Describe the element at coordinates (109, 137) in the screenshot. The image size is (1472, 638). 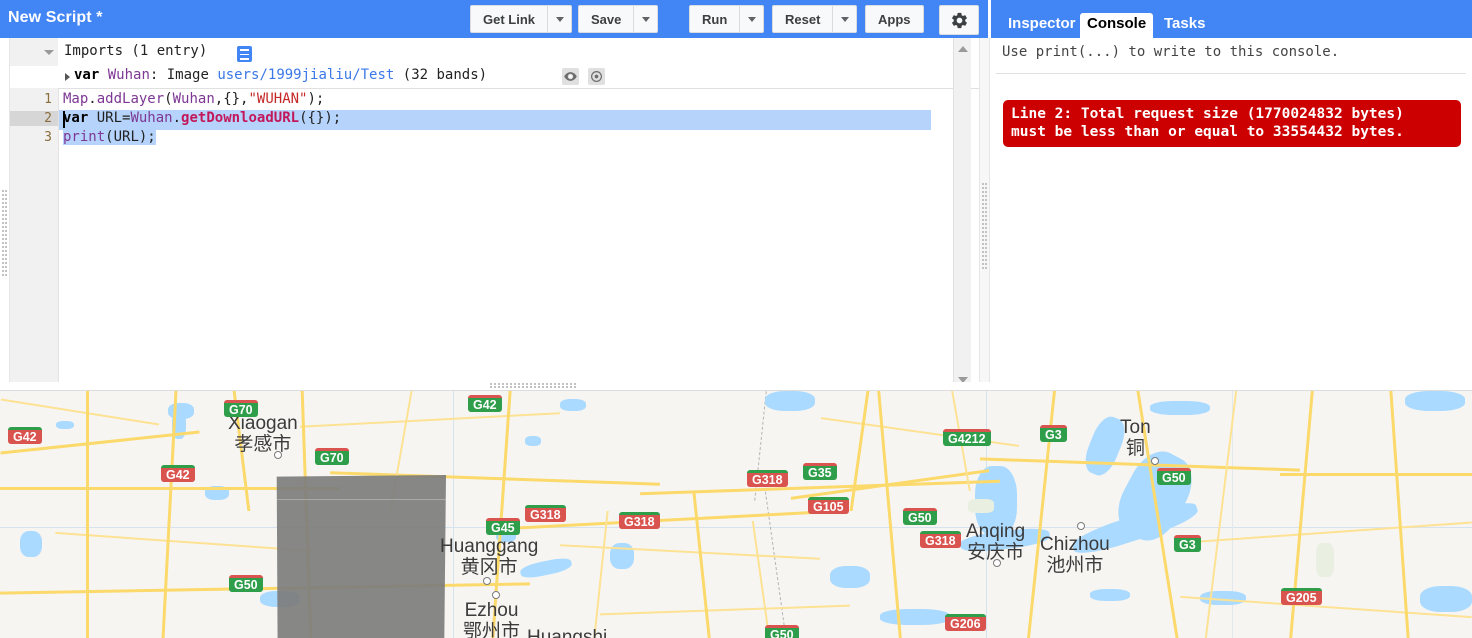
I see `code-line-3: print(URL);` at that location.